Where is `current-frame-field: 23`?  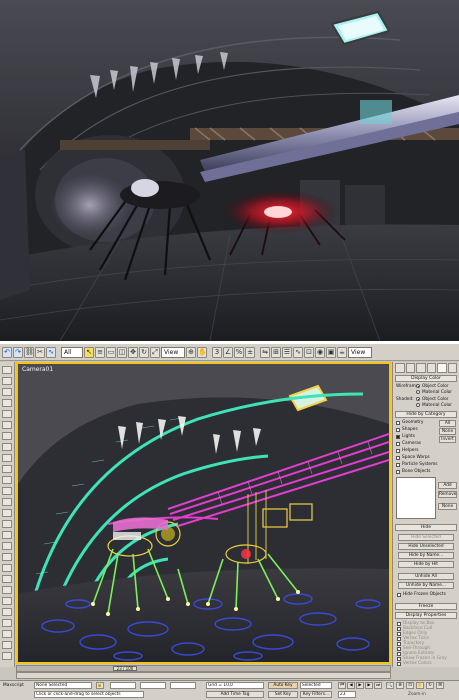
current-frame-field: 23 is located at coordinates (347, 694).